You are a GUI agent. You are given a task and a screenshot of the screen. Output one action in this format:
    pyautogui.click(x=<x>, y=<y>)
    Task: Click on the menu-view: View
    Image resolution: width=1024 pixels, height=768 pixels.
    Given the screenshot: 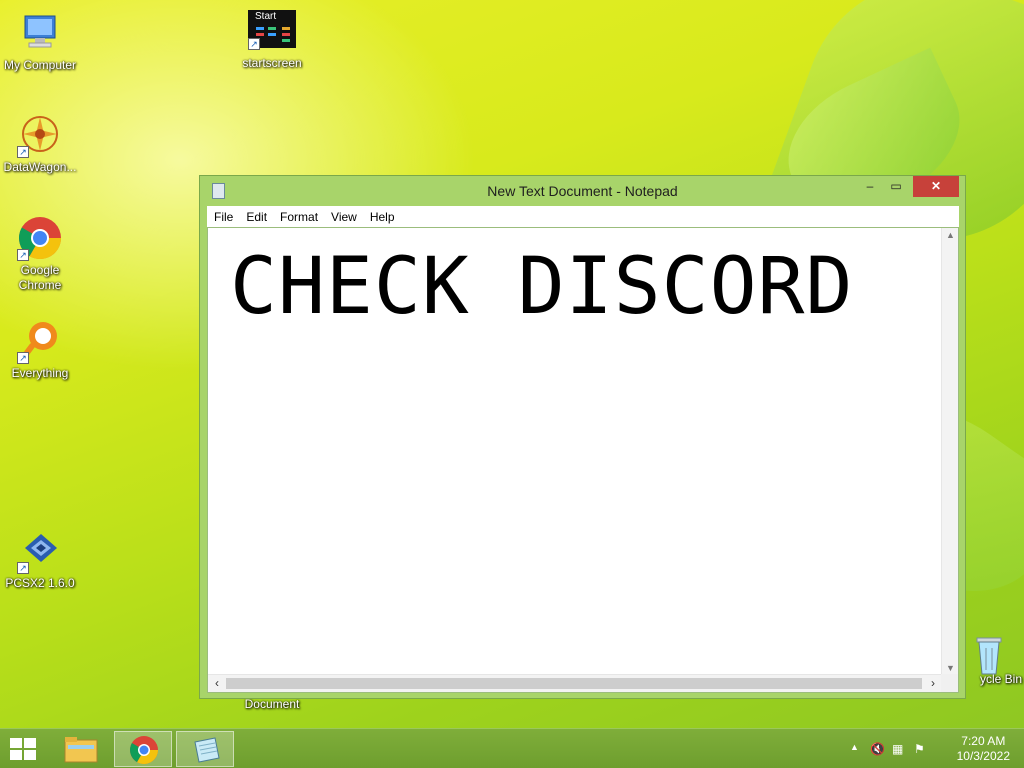 What is the action you would take?
    pyautogui.click(x=343, y=217)
    